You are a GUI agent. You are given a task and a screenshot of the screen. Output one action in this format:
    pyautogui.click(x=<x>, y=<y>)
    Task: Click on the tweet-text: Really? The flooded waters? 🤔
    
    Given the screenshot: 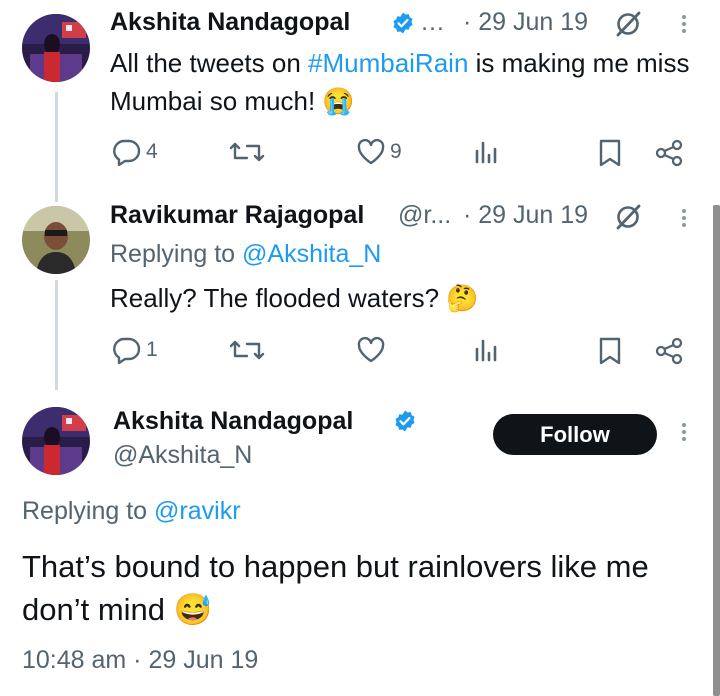 What is the action you would take?
    pyautogui.click(x=294, y=298)
    